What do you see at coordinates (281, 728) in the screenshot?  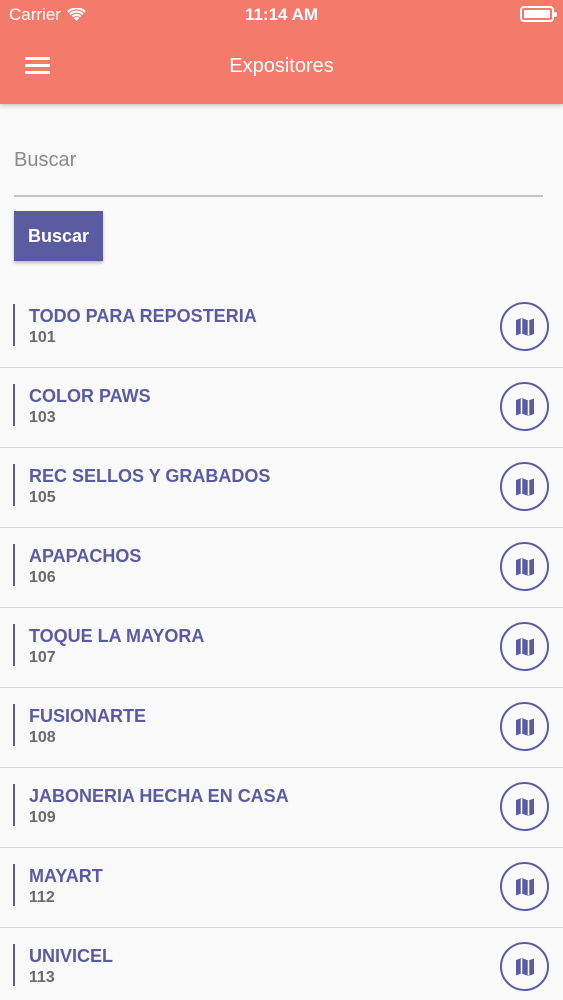 I see `list-item: FUSIONARTE 108` at bounding box center [281, 728].